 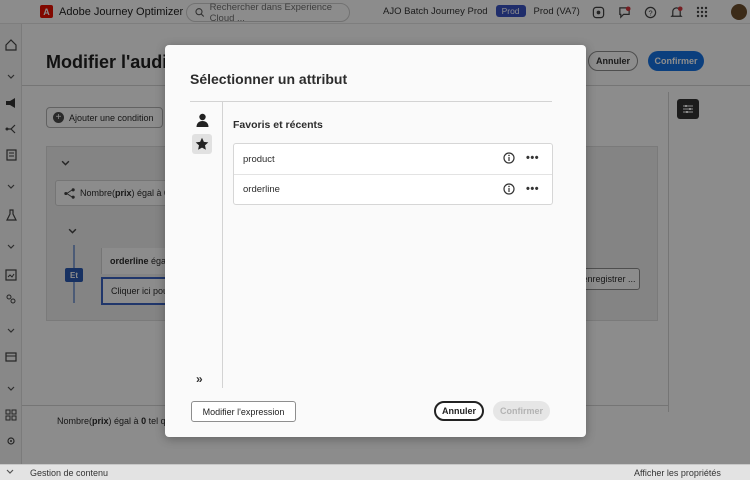 I want to click on modify-expression-button: Modifier l'expression, so click(x=243, y=411).